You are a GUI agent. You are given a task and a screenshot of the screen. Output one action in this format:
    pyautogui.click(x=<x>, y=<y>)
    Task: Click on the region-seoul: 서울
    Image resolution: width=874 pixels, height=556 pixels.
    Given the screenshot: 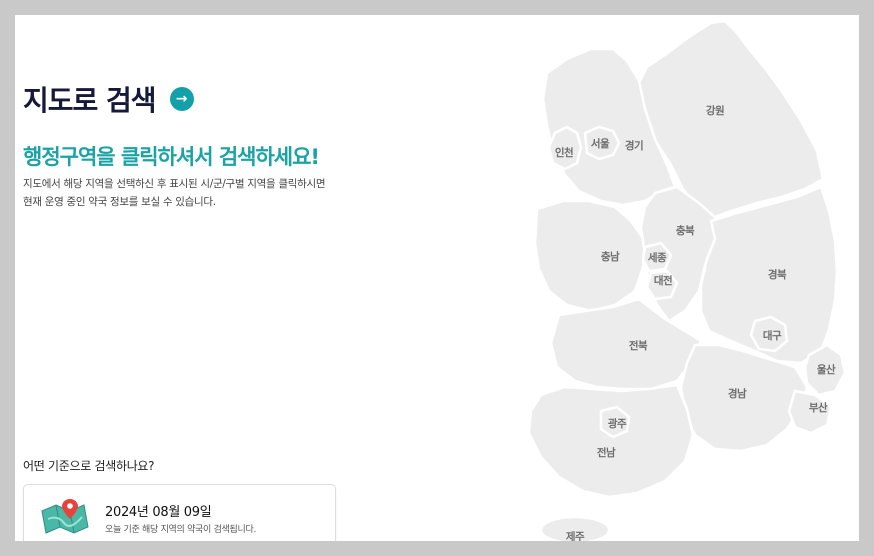 What is the action you would take?
    pyautogui.click(x=602, y=143)
    